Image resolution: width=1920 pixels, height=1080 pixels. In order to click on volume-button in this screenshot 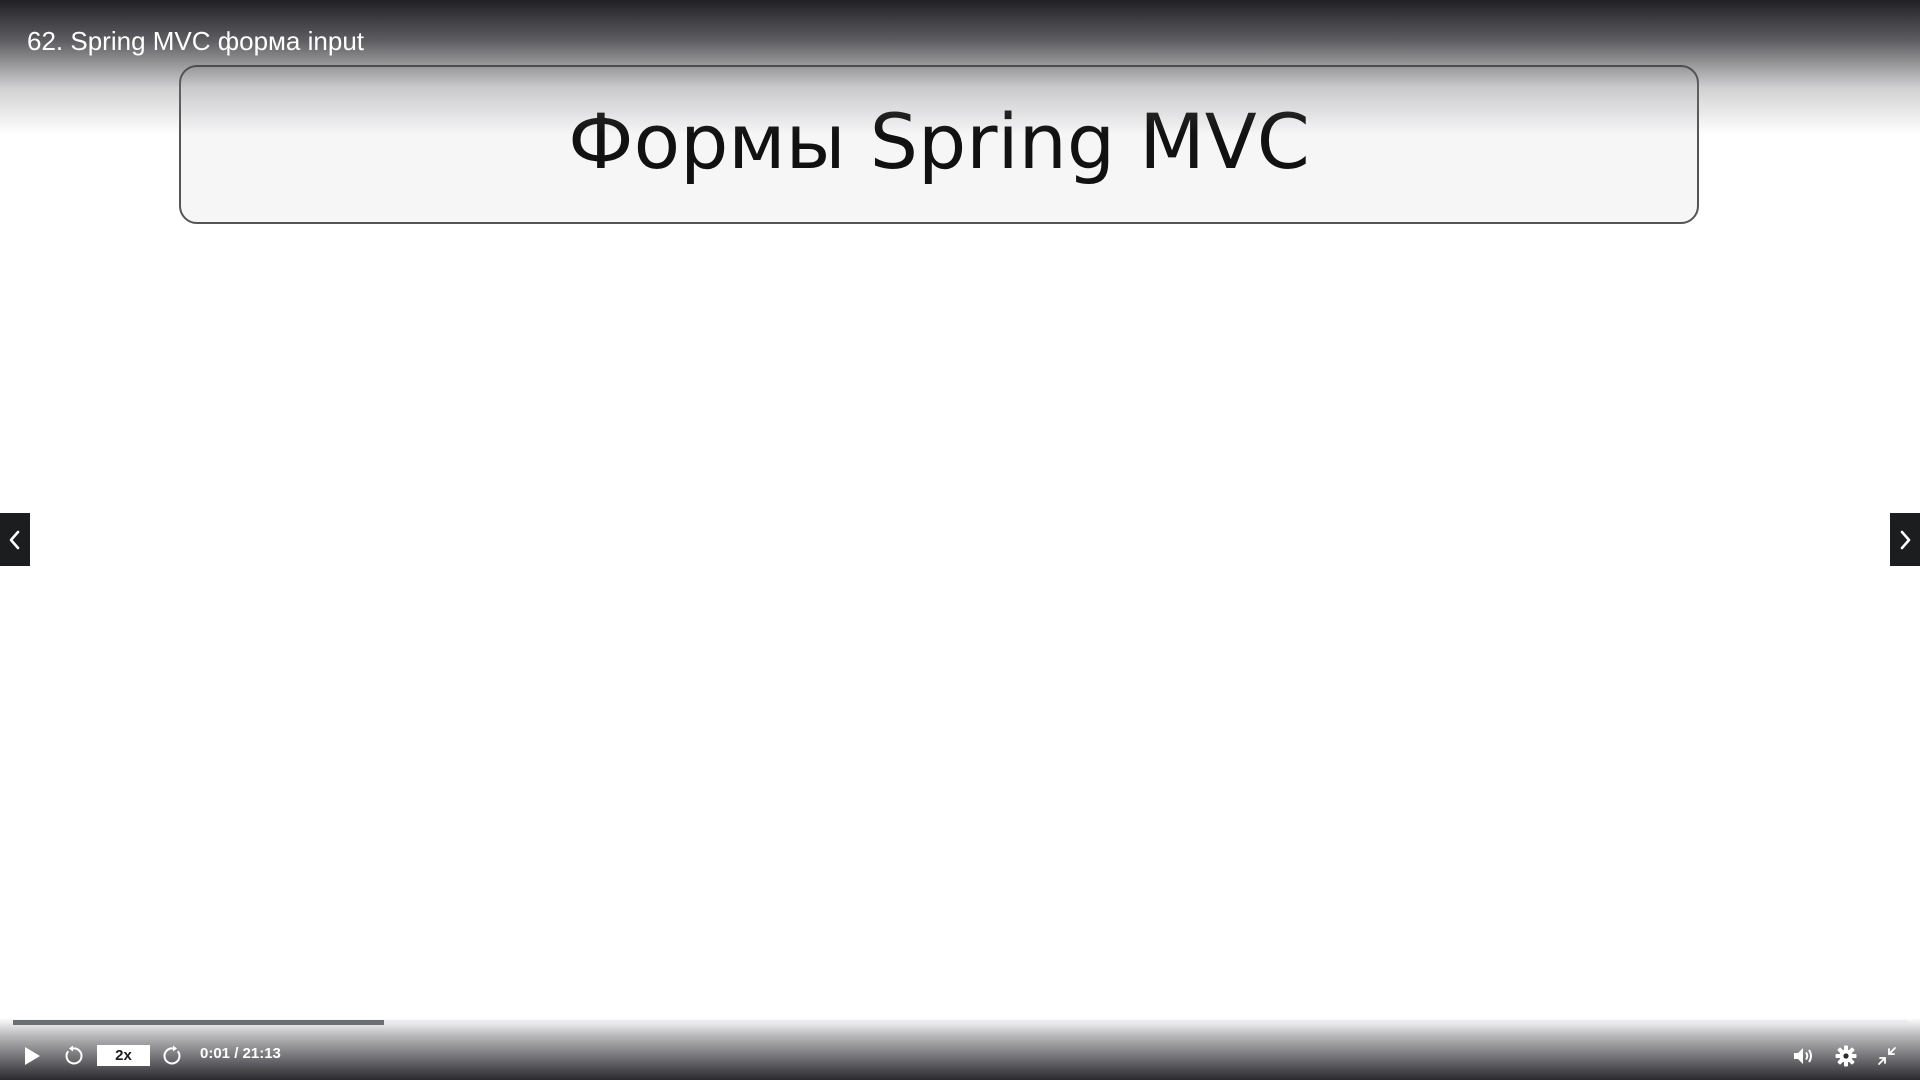, I will do `click(1804, 1056)`.